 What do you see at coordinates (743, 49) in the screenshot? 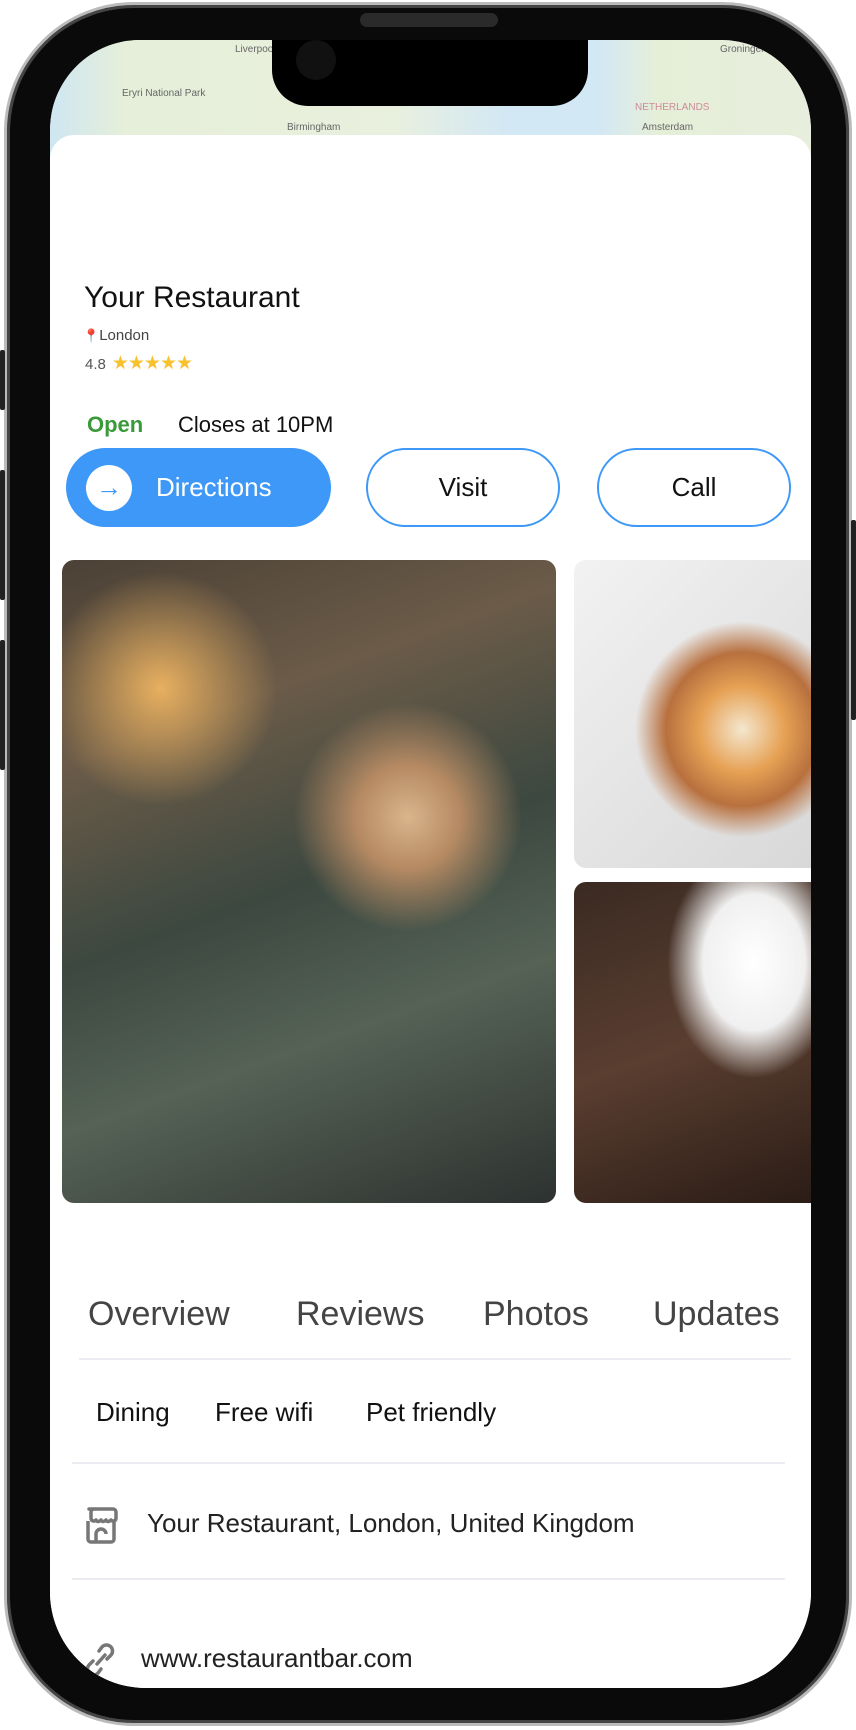
I see `map-label: Groningen` at bounding box center [743, 49].